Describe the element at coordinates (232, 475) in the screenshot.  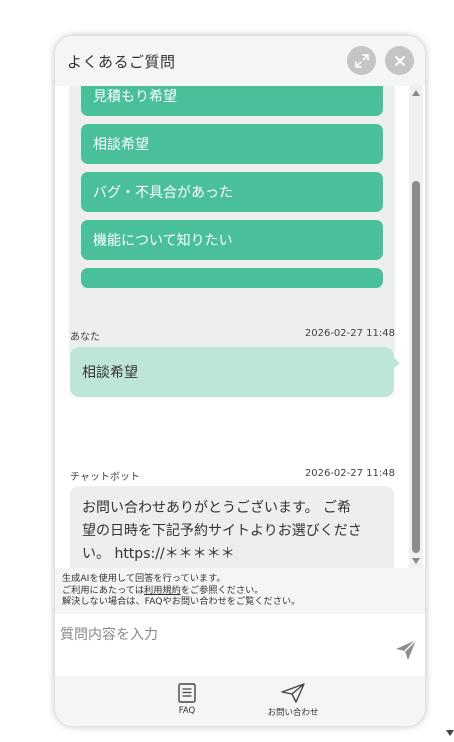
I see `bot-message-meta: チャットボット 2026-02-27 11:48` at that location.